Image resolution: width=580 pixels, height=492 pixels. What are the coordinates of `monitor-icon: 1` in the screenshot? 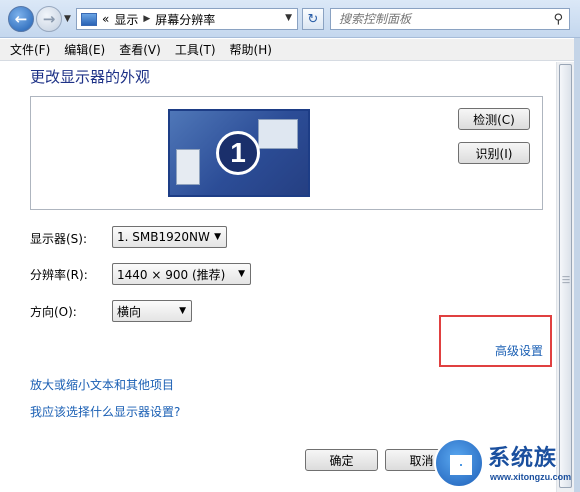 It's located at (239, 153).